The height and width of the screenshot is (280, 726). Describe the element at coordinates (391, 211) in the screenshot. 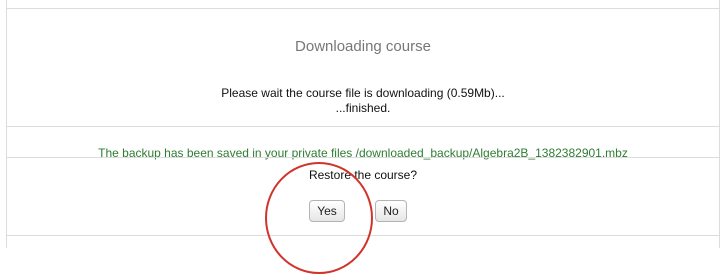

I see `no-button: No` at that location.